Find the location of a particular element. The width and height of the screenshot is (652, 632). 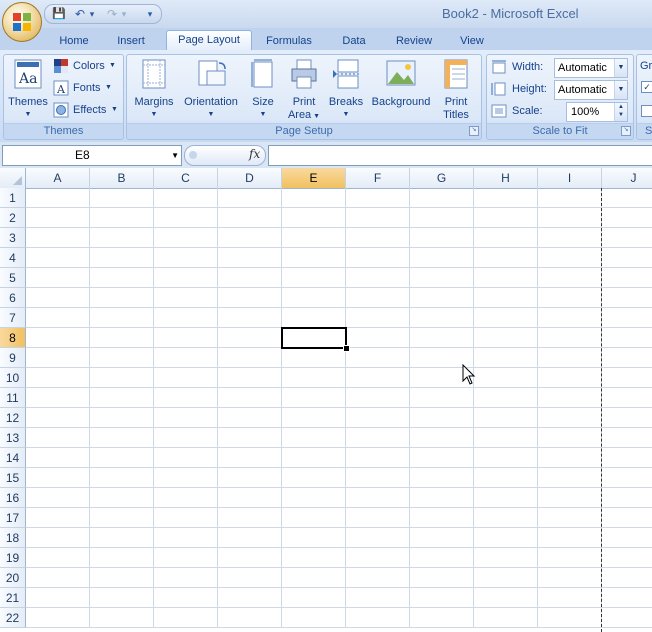

row-header-10: 10 is located at coordinates (13, 378).